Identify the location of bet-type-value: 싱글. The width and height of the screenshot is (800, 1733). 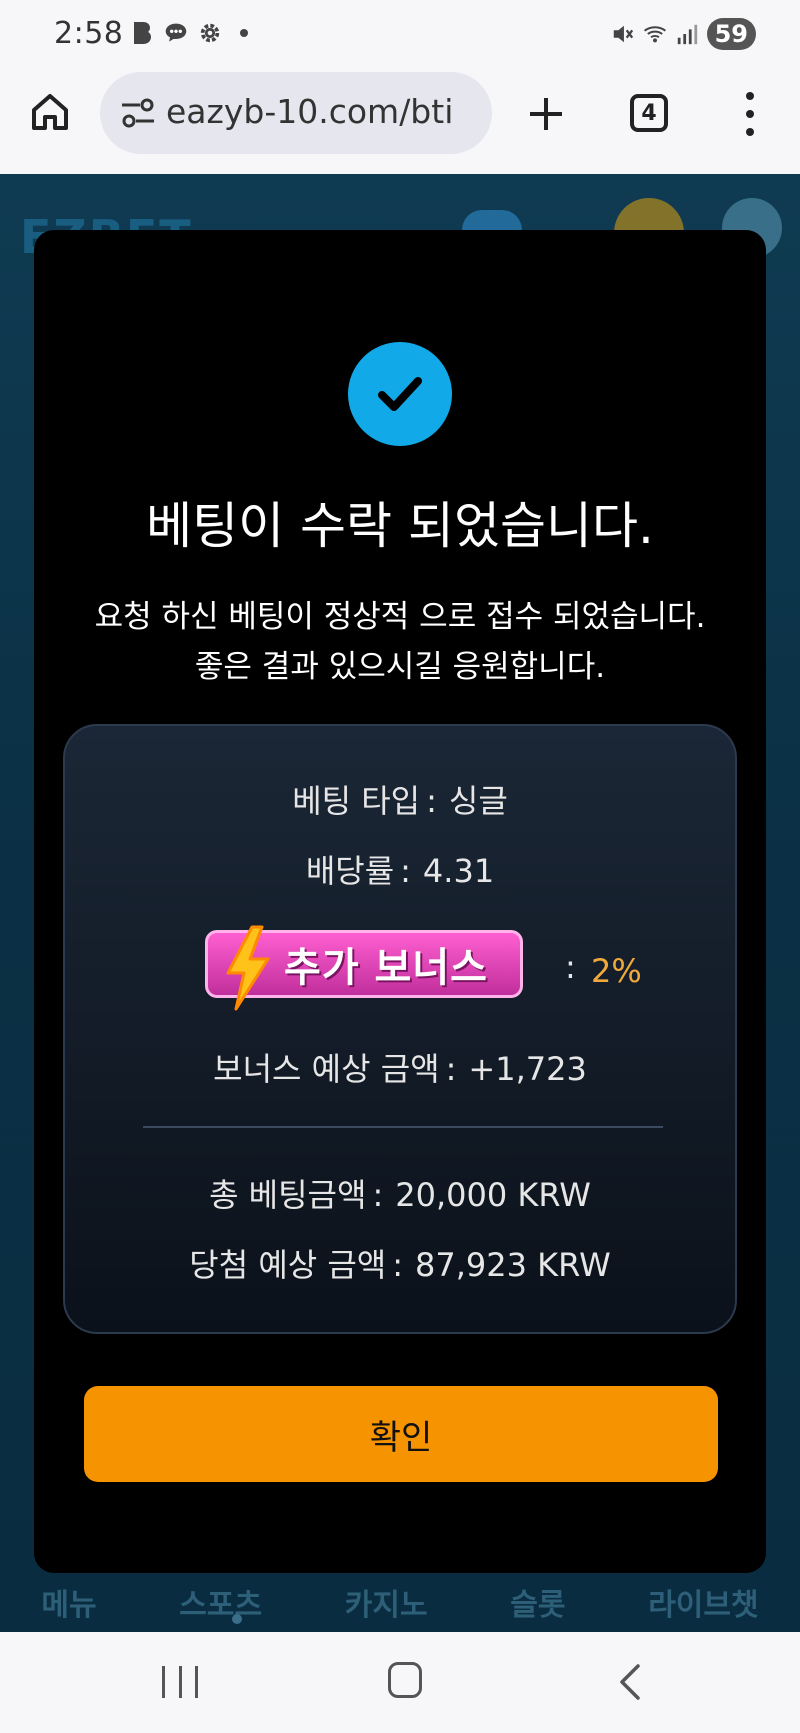
(478, 801).